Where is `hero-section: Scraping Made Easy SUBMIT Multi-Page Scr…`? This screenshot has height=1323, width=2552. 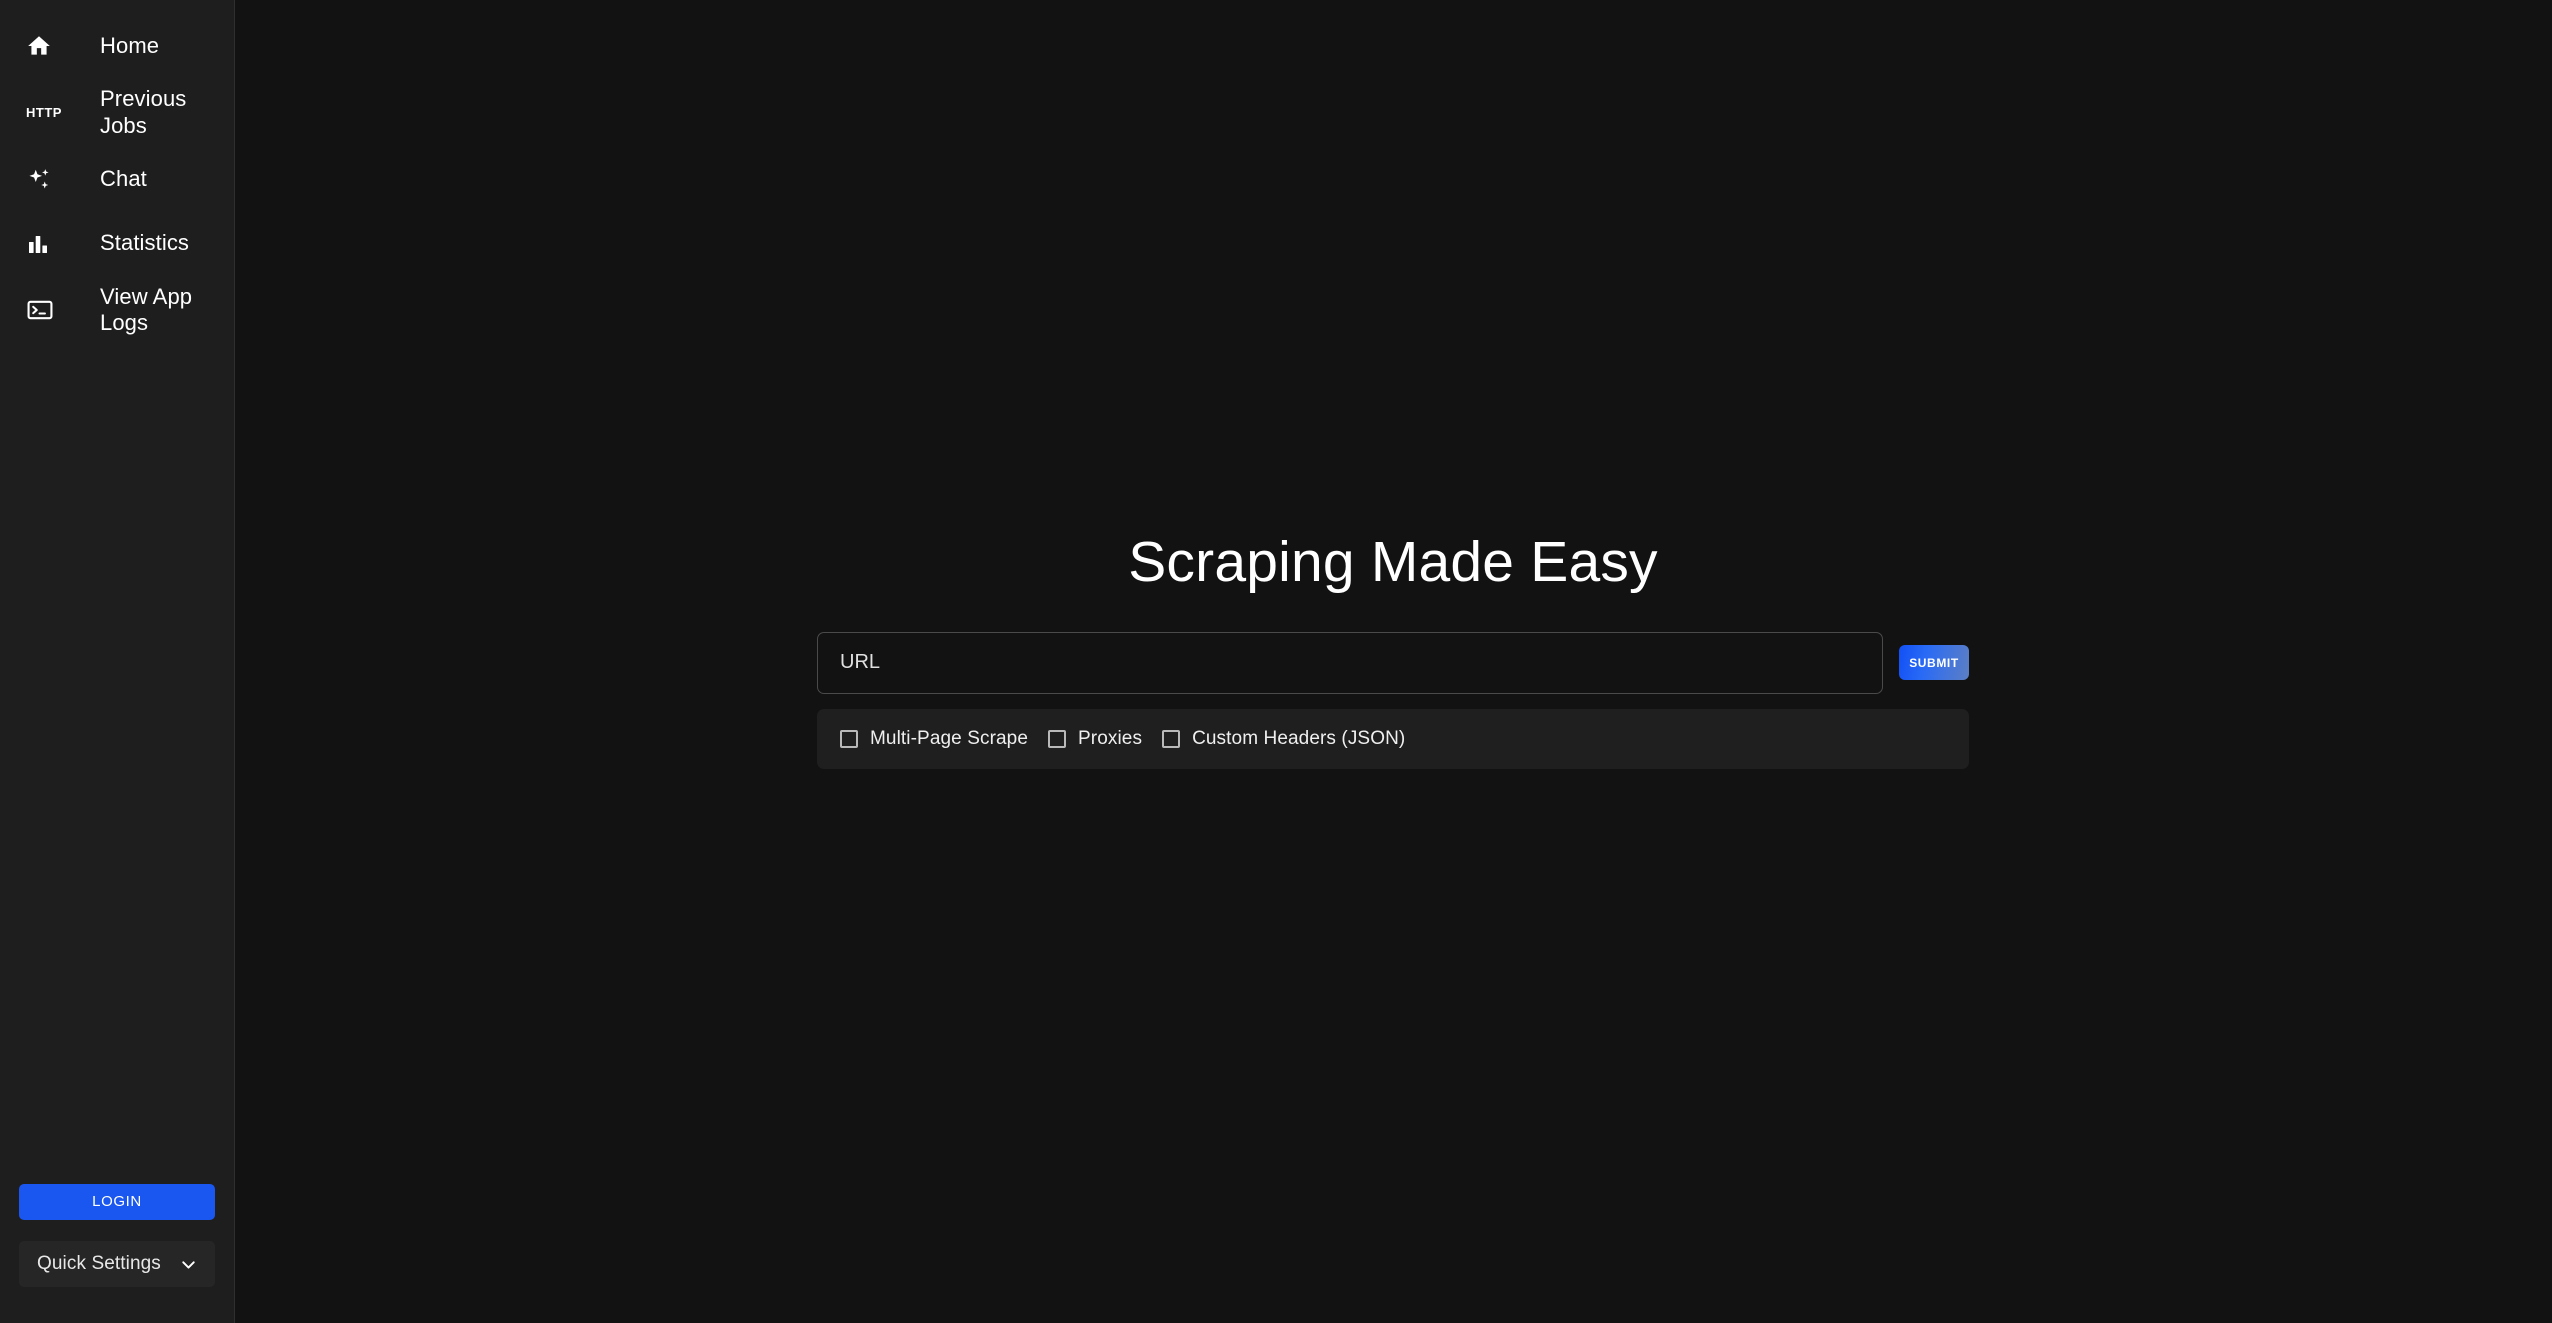 hero-section: Scraping Made Easy SUBMIT Multi-Page Scr… is located at coordinates (1393, 649).